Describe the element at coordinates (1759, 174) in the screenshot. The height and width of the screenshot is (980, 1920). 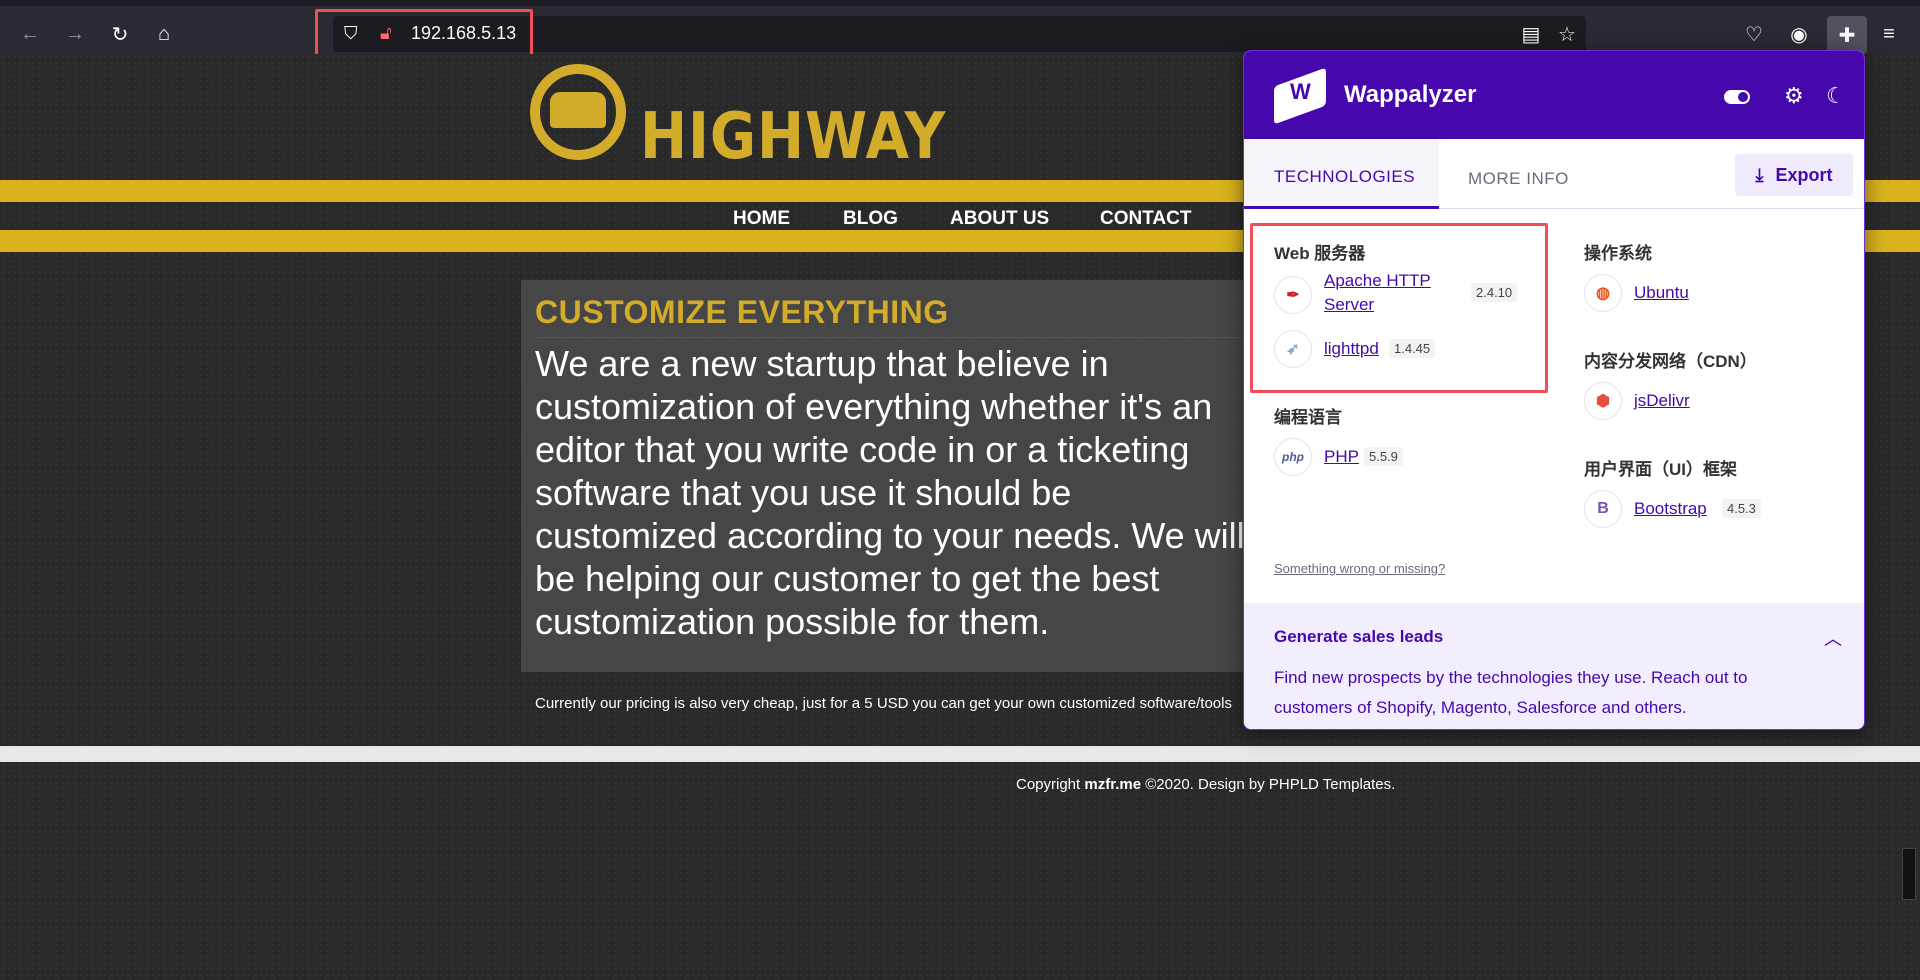
I see `download-icon: ⤓` at that location.